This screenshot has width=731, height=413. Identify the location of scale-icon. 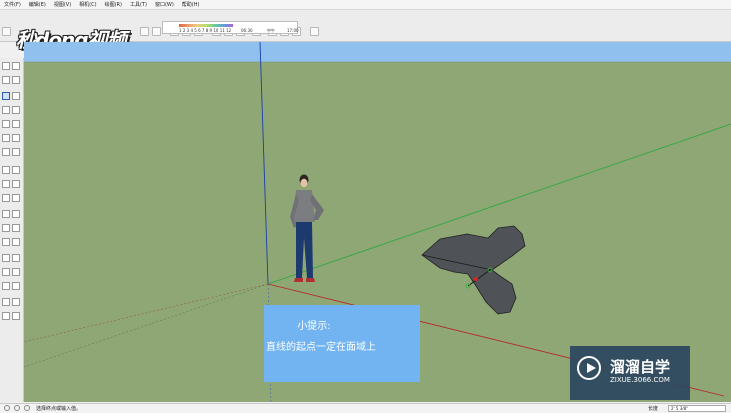
(6, 198).